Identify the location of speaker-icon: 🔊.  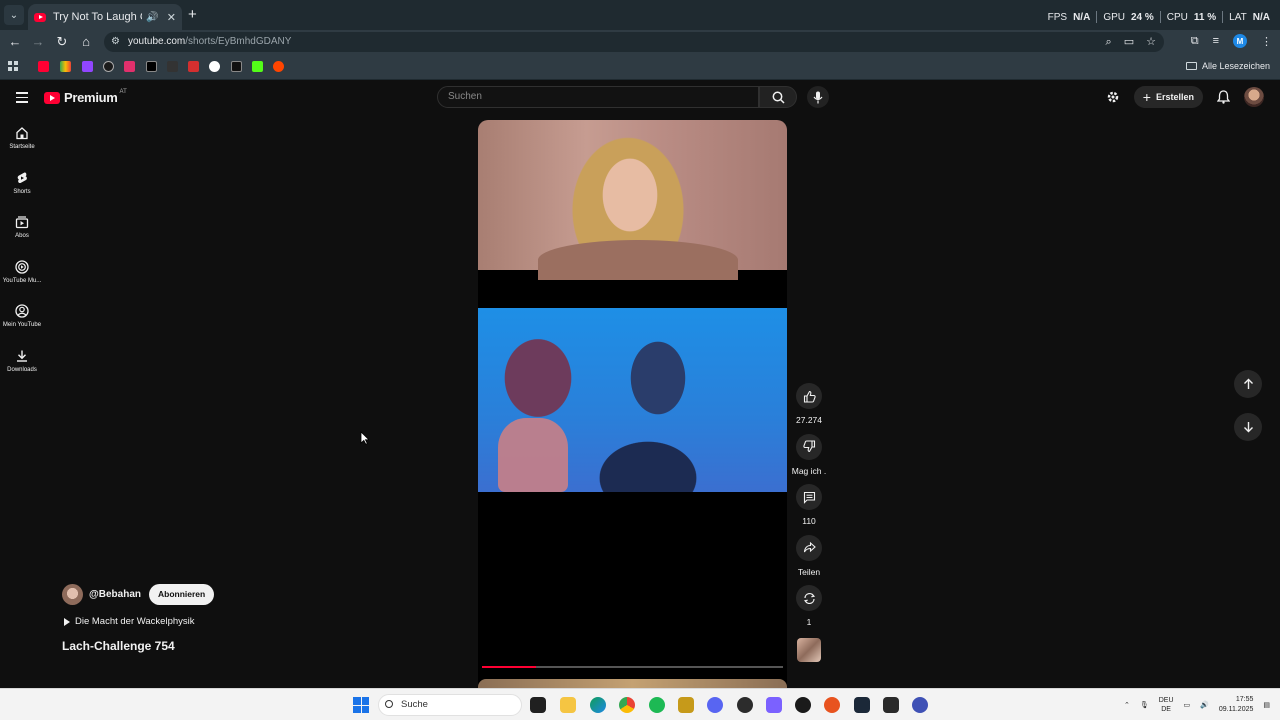
(152, 17).